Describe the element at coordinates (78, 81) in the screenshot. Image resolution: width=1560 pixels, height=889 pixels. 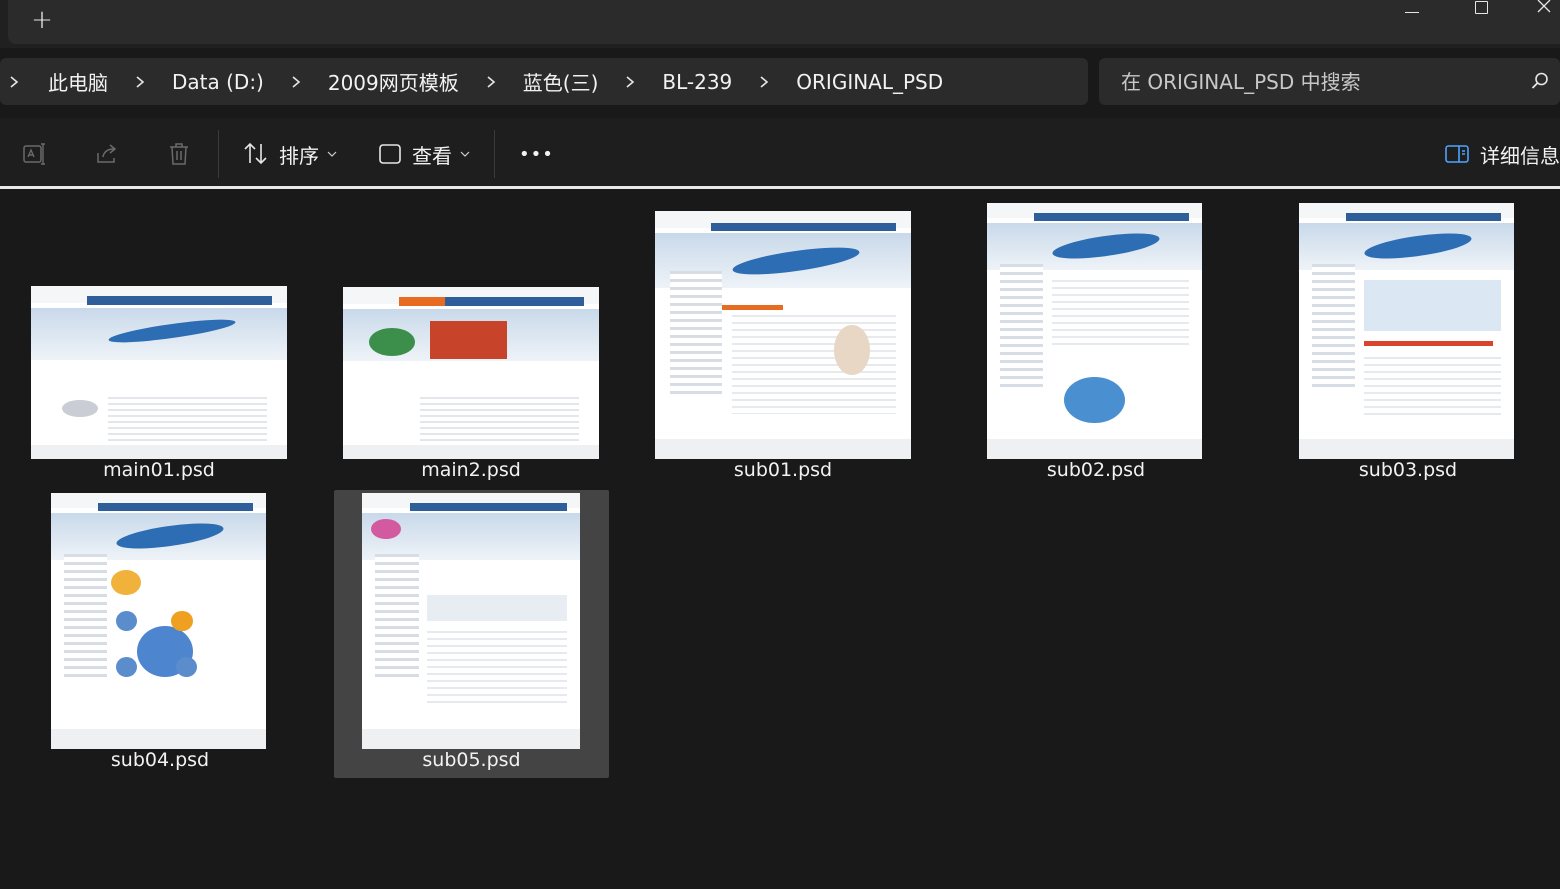
I see `breadcrumb-this-pc: 此电脑` at that location.